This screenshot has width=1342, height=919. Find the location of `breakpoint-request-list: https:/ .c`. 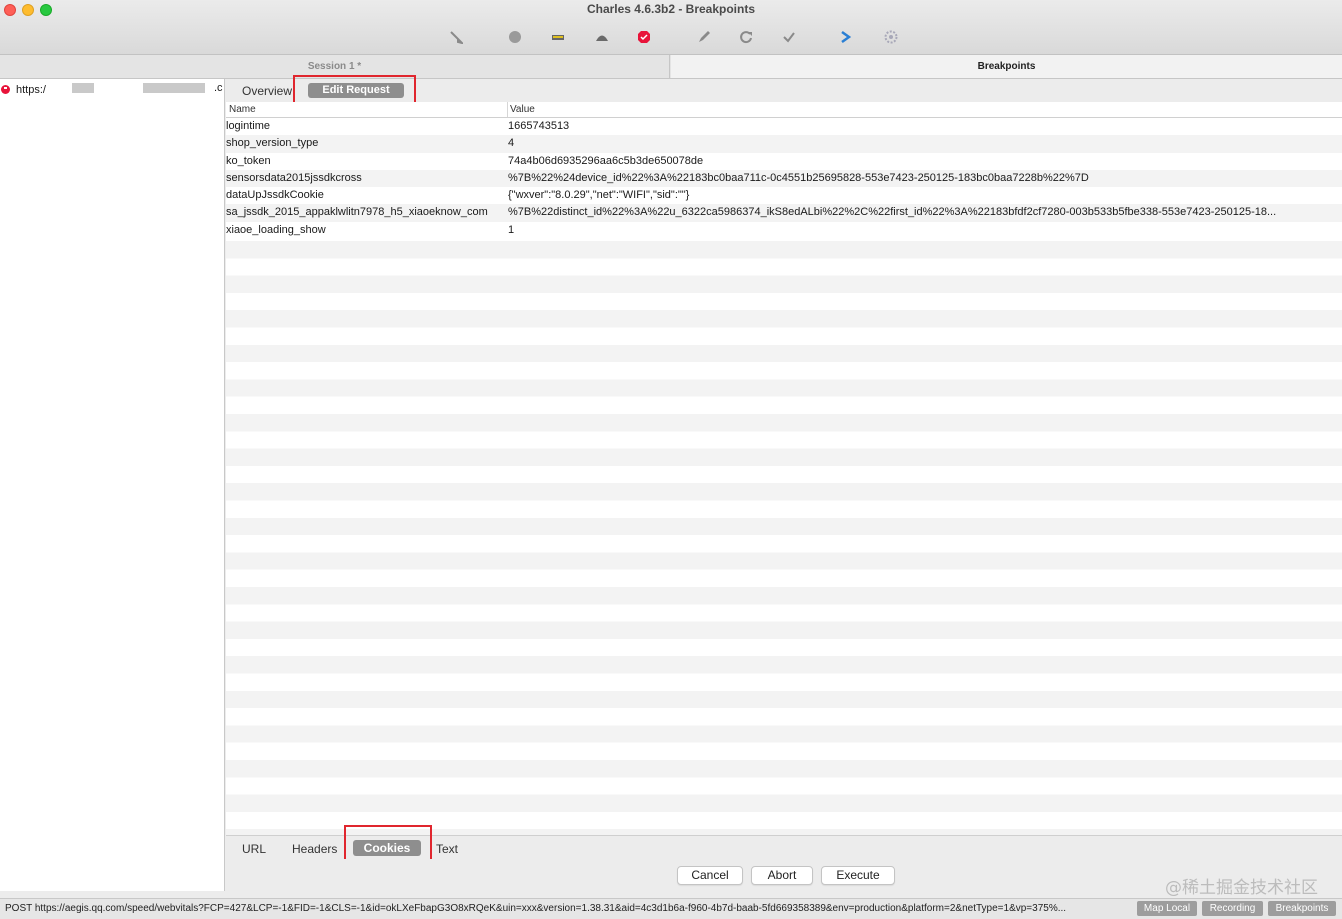

breakpoint-request-list: https:/ .c is located at coordinates (112, 485).